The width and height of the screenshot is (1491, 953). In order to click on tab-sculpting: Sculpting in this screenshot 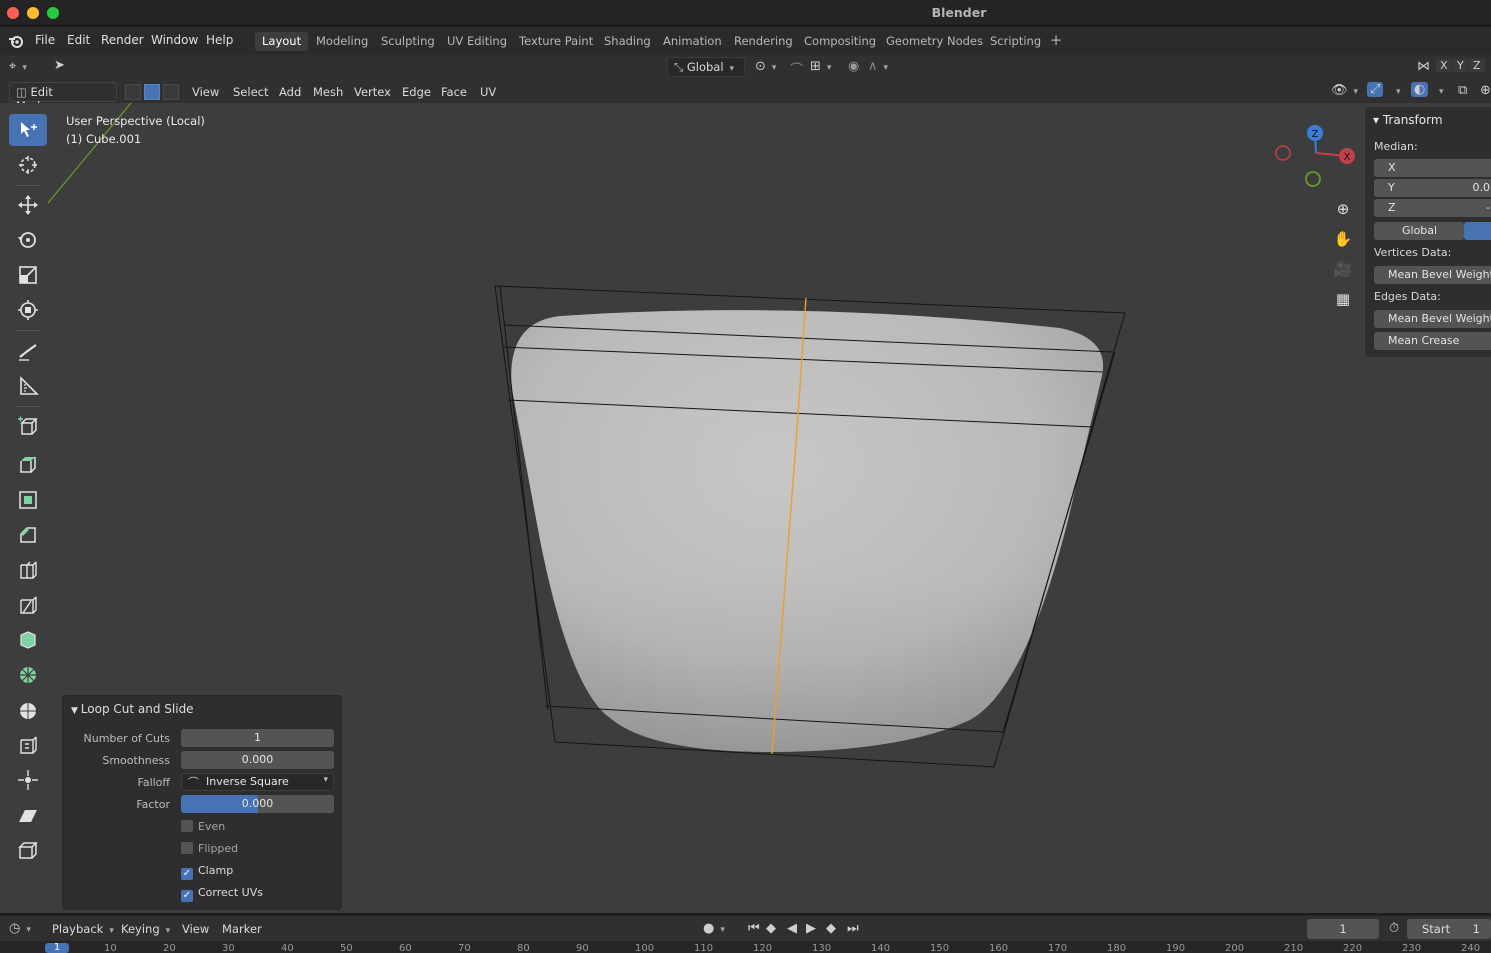, I will do `click(408, 41)`.